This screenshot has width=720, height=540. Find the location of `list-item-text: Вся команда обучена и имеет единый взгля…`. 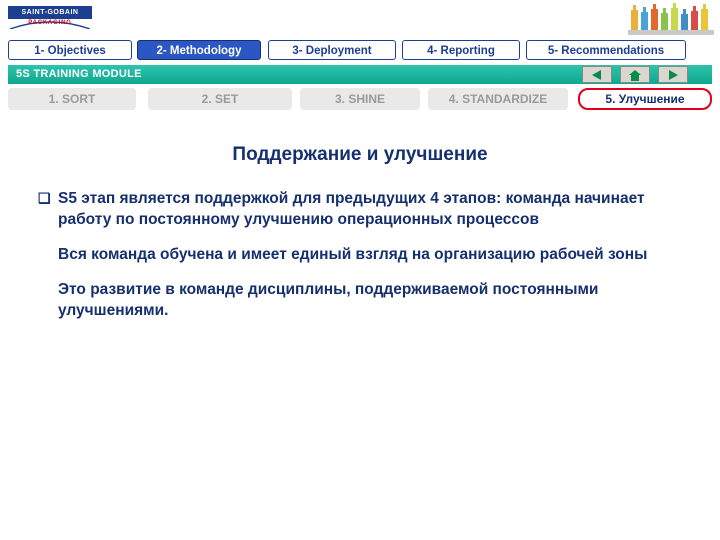

list-item-text: Вся команда обучена и имеет единый взгля… is located at coordinates (353, 254).